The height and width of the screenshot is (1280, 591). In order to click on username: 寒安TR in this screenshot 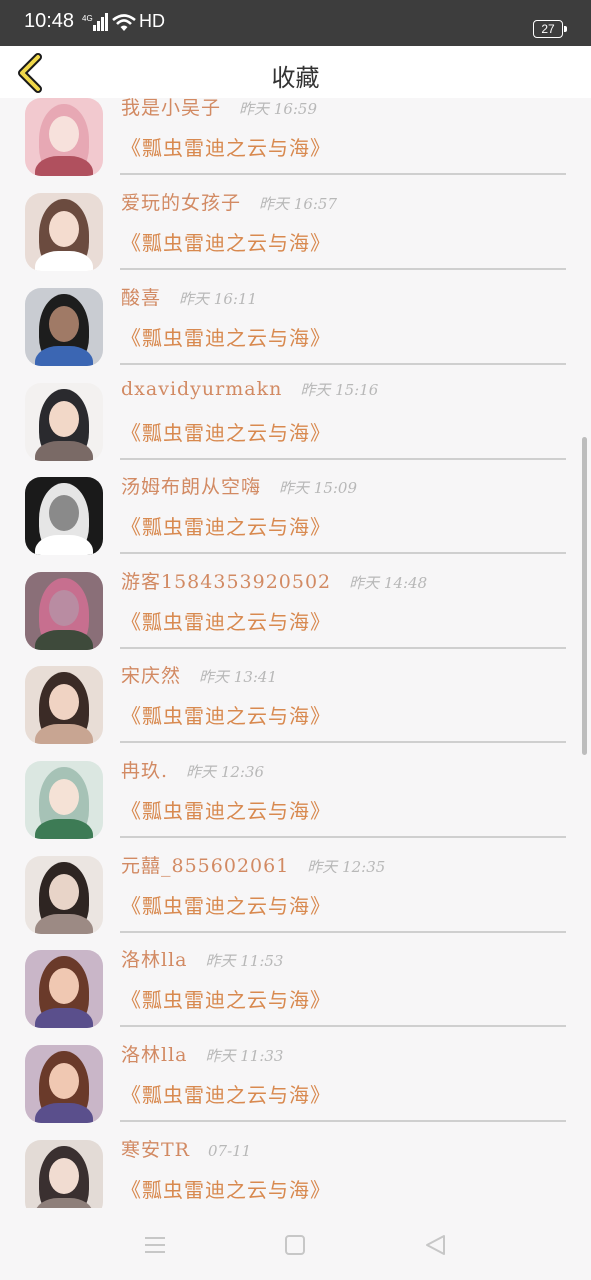, I will do `click(155, 1150)`.